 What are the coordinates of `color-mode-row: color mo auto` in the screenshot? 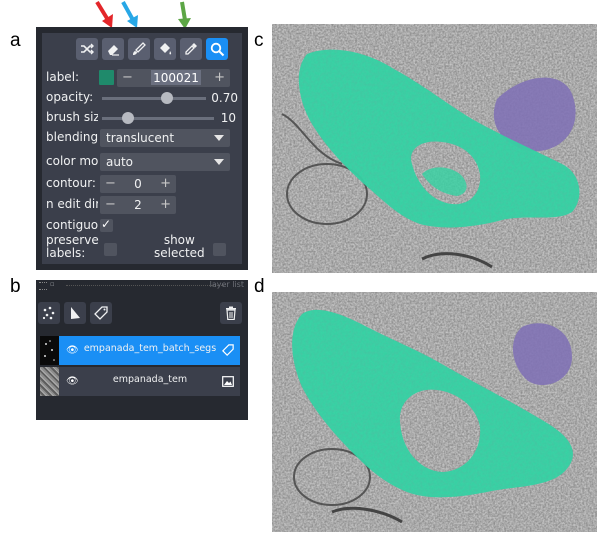 It's located at (142, 162).